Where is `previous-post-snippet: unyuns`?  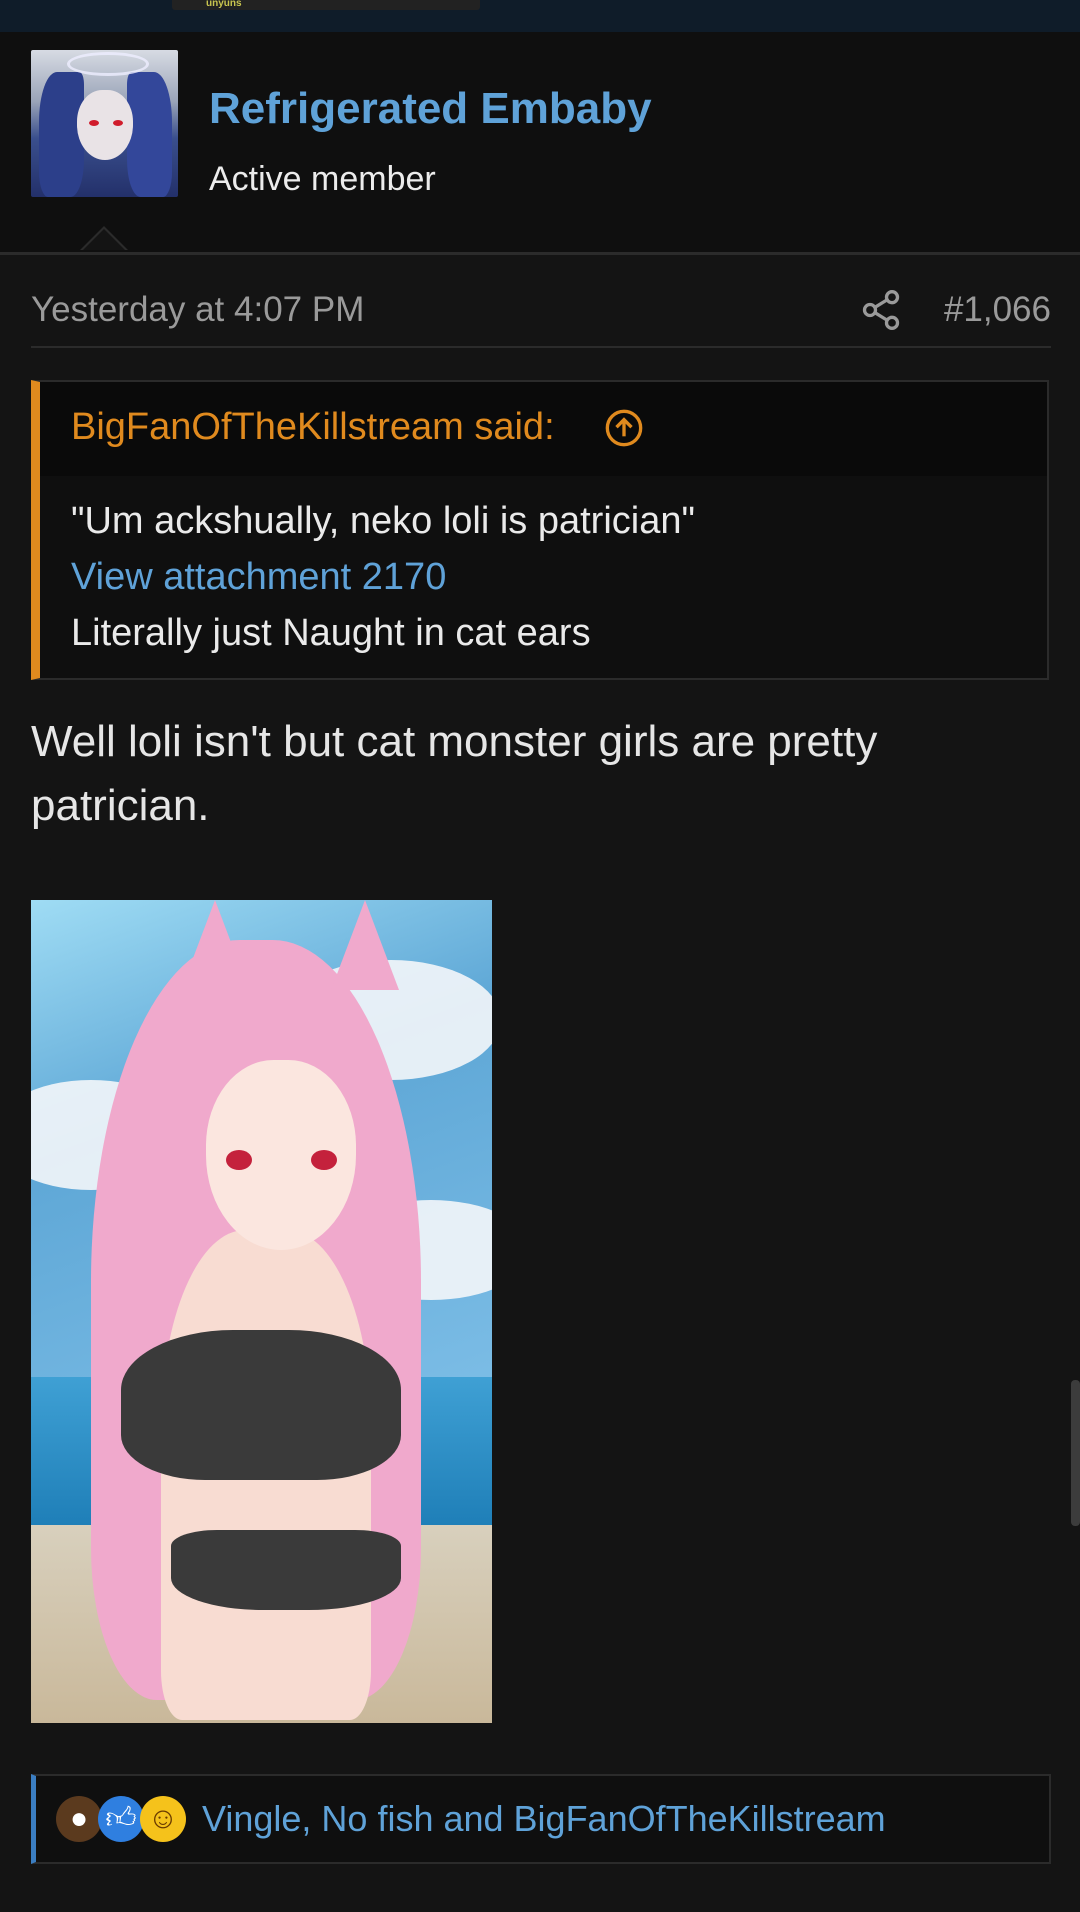 previous-post-snippet: unyuns is located at coordinates (326, 5).